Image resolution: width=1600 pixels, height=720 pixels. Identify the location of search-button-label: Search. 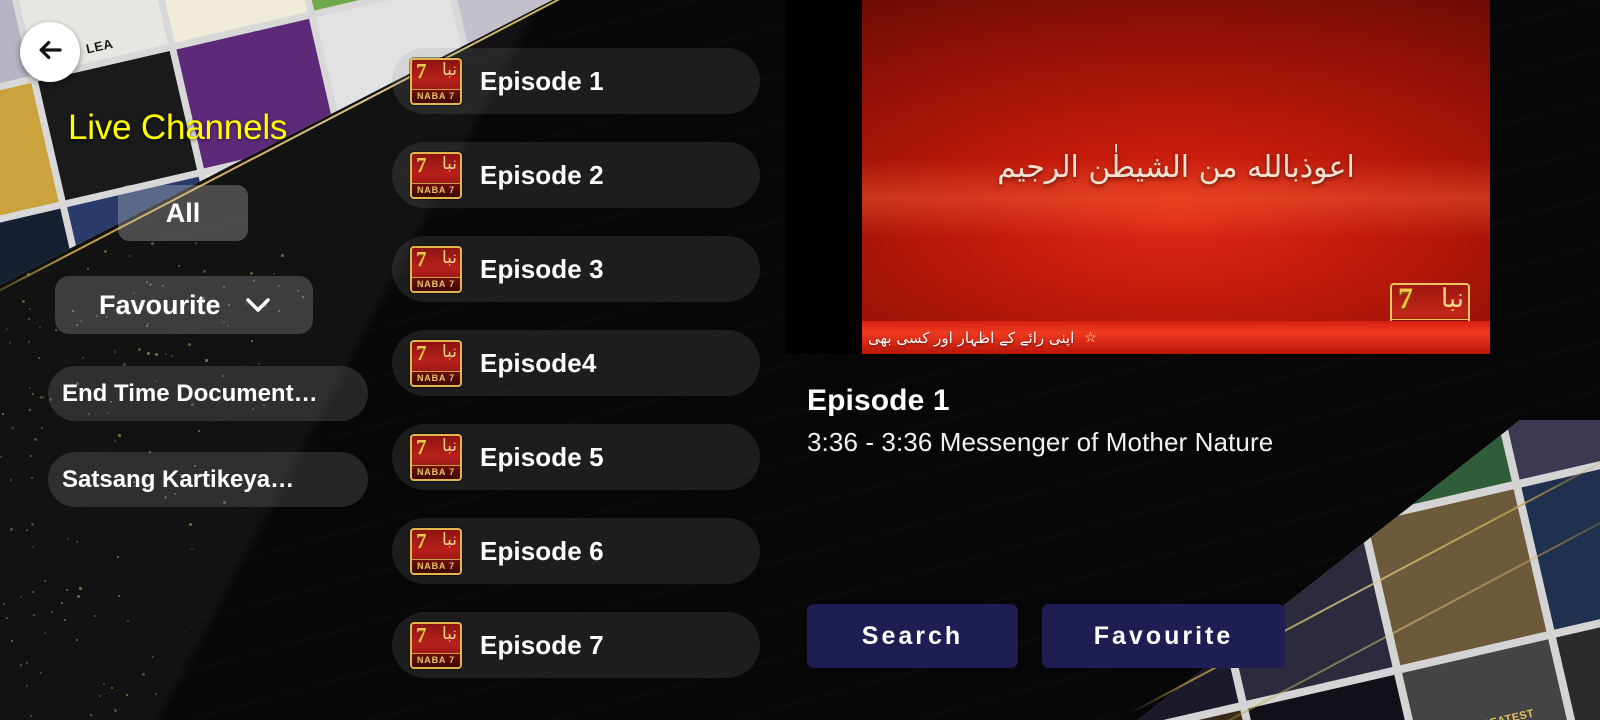
(912, 635).